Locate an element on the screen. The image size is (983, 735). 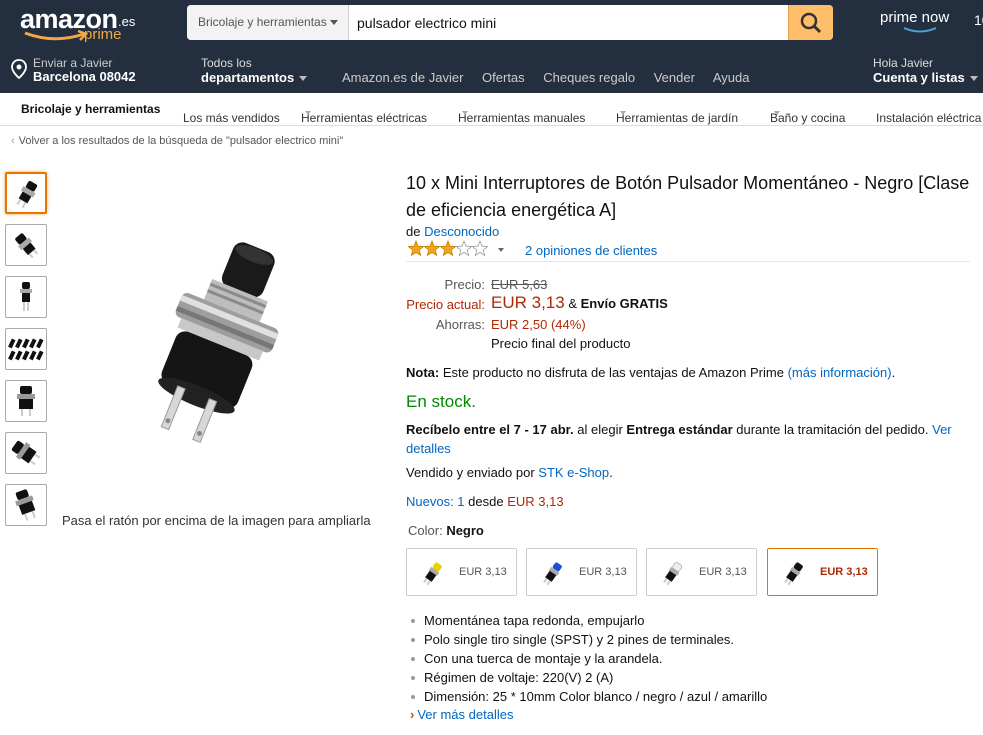
location-line2: Barcelona 08042 is located at coordinates (84, 76).